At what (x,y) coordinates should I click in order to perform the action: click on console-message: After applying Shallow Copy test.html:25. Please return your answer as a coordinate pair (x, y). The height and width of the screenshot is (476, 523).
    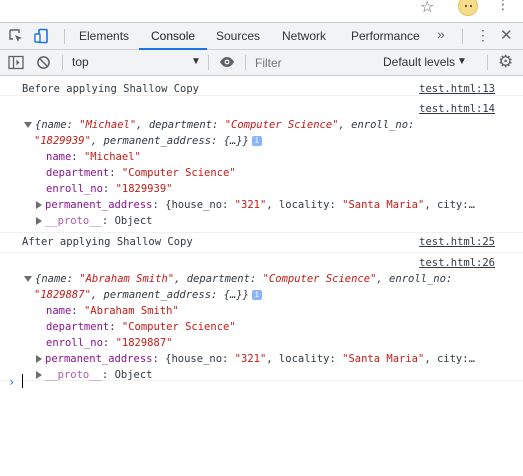
    Looking at the image, I should click on (261, 243).